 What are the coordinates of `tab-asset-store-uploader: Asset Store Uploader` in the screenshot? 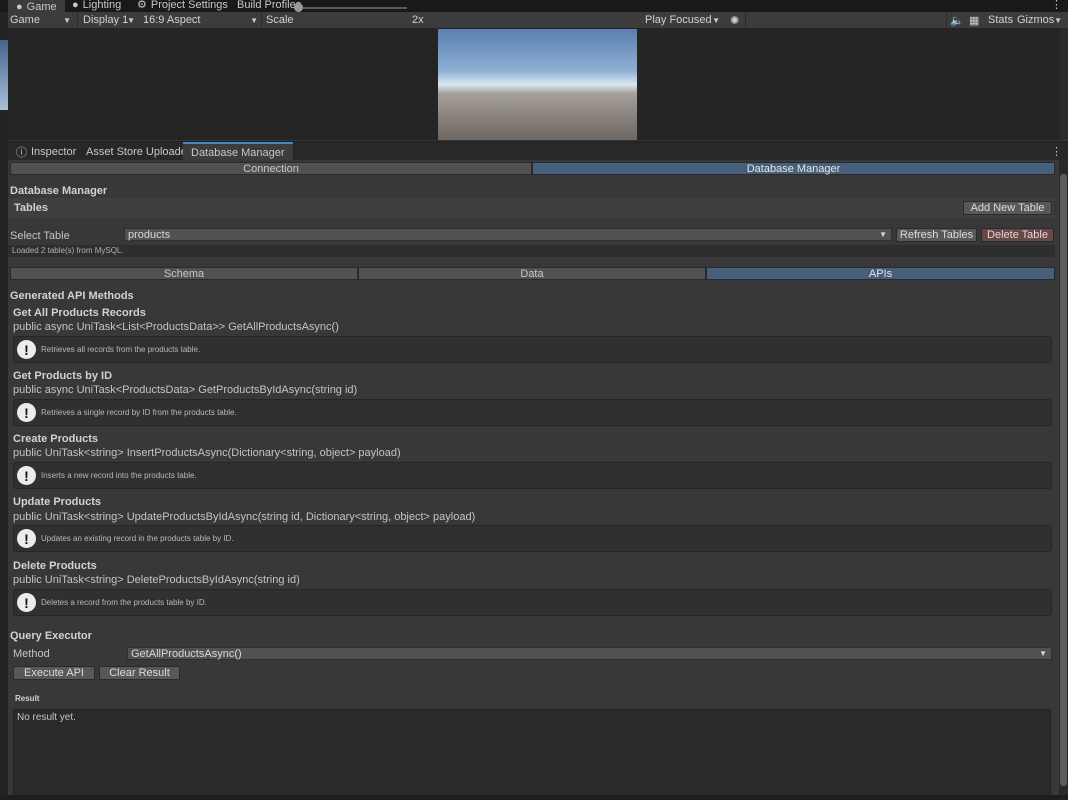 It's located at (138, 151).